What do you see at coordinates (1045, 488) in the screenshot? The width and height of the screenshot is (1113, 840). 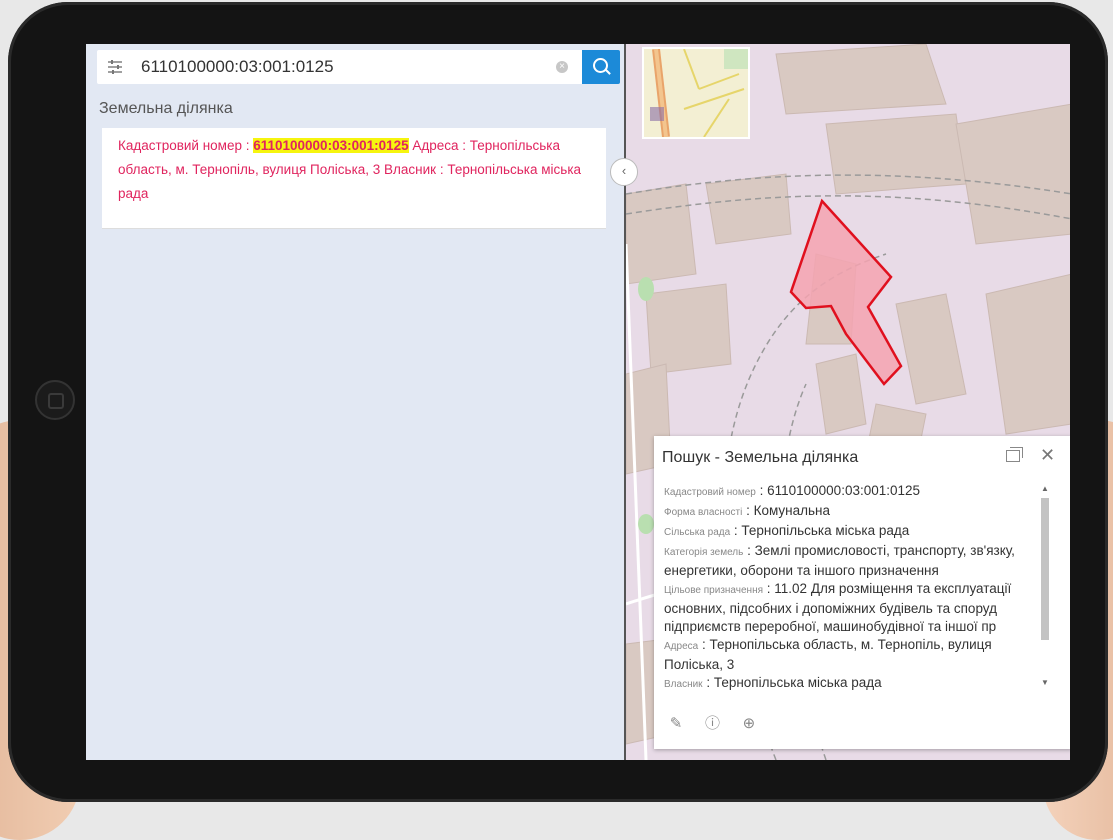 I see `scroll-up-icon: ▲` at bounding box center [1045, 488].